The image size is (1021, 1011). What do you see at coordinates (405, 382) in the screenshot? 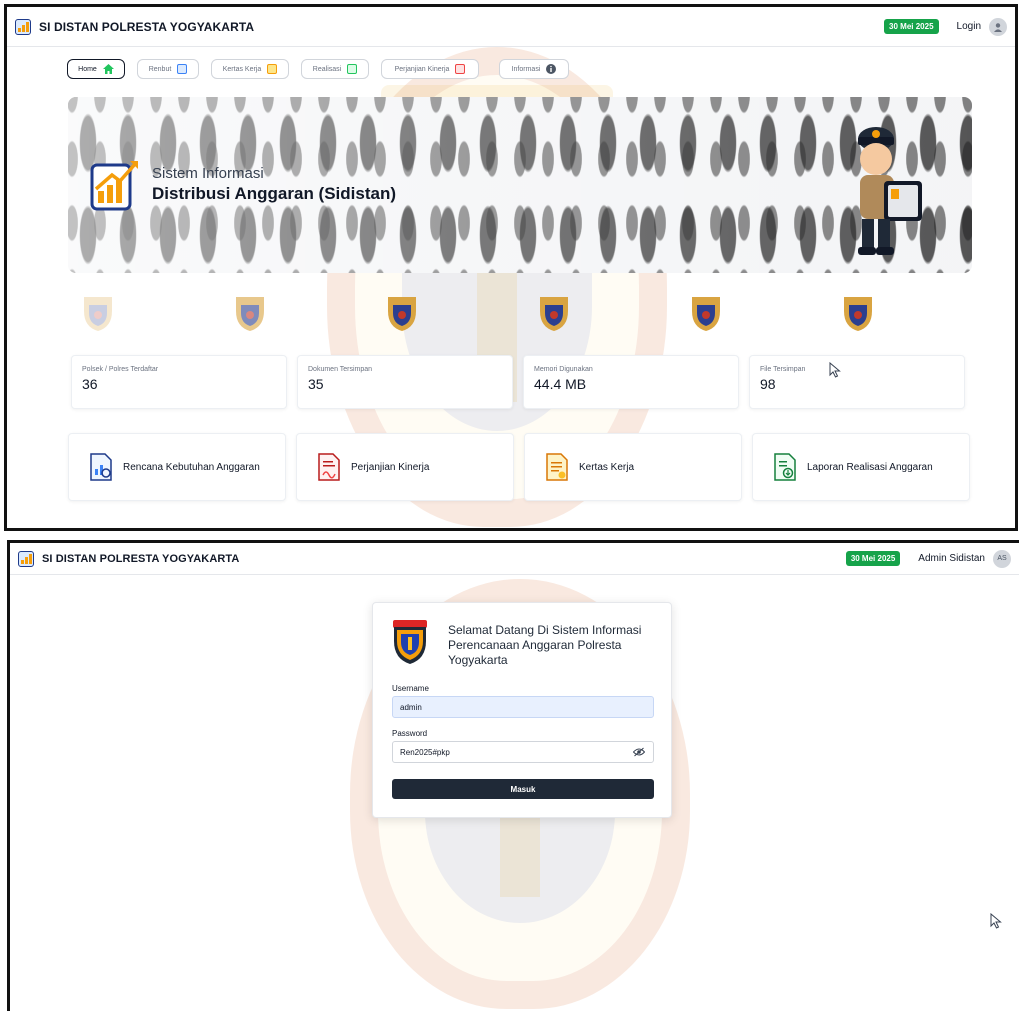
I see `stat-card-dokumen: Dokumen Tersimpan 35` at bounding box center [405, 382].